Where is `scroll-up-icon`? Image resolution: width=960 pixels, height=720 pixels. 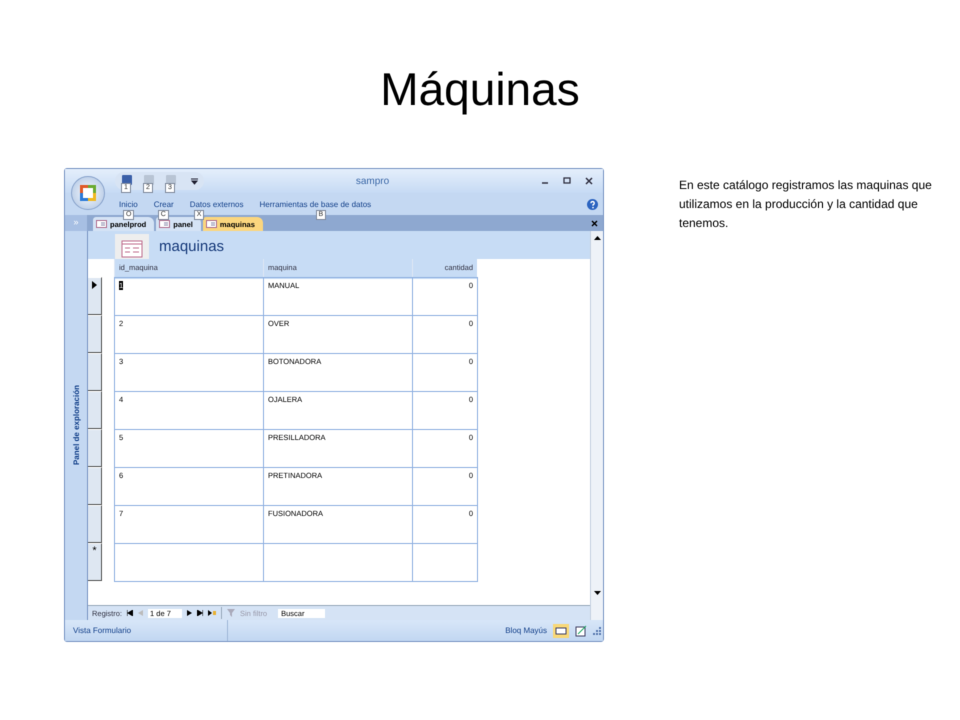 scroll-up-icon is located at coordinates (597, 237).